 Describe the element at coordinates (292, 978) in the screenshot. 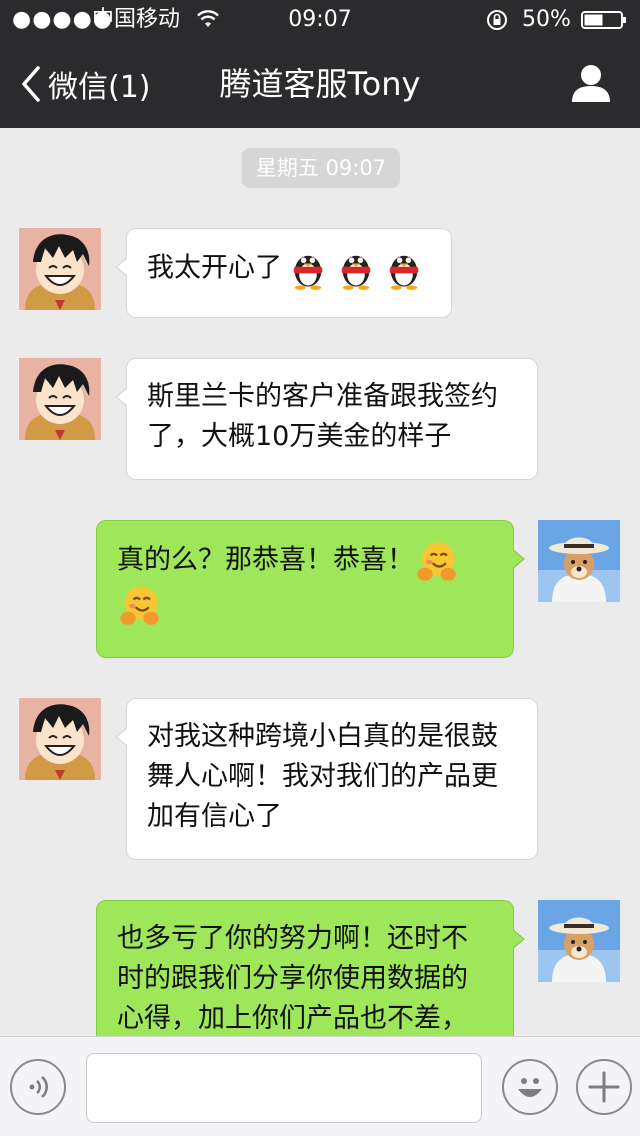

I see `message-text-line: 时的跟我们分享你使用数据的` at that location.